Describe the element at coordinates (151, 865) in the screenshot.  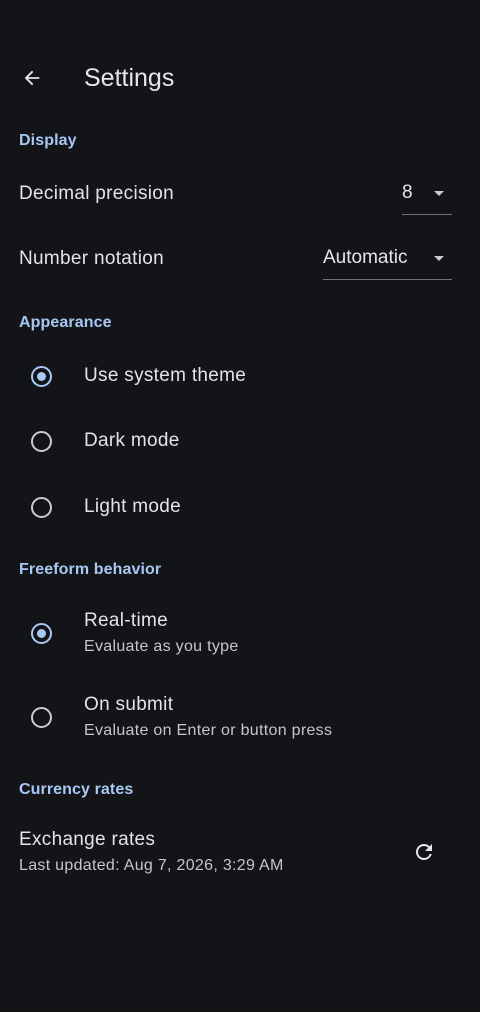
I see `last-updated-text: Last updated: Aug 7, 2026, 3:29 AM` at that location.